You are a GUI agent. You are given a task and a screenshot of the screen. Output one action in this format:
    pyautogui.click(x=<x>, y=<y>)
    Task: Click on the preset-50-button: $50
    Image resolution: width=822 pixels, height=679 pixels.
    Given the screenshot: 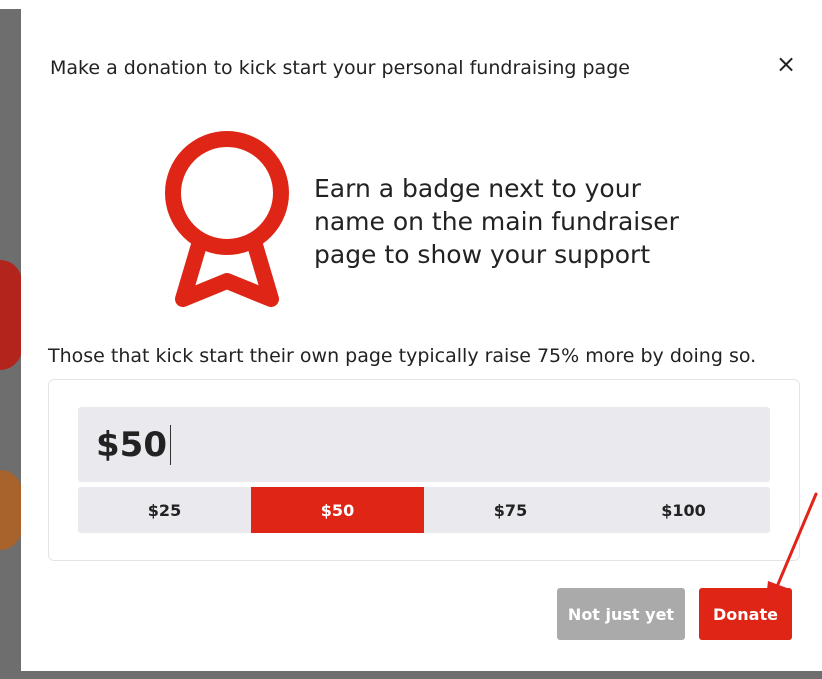 What is the action you would take?
    pyautogui.click(x=337, y=510)
    